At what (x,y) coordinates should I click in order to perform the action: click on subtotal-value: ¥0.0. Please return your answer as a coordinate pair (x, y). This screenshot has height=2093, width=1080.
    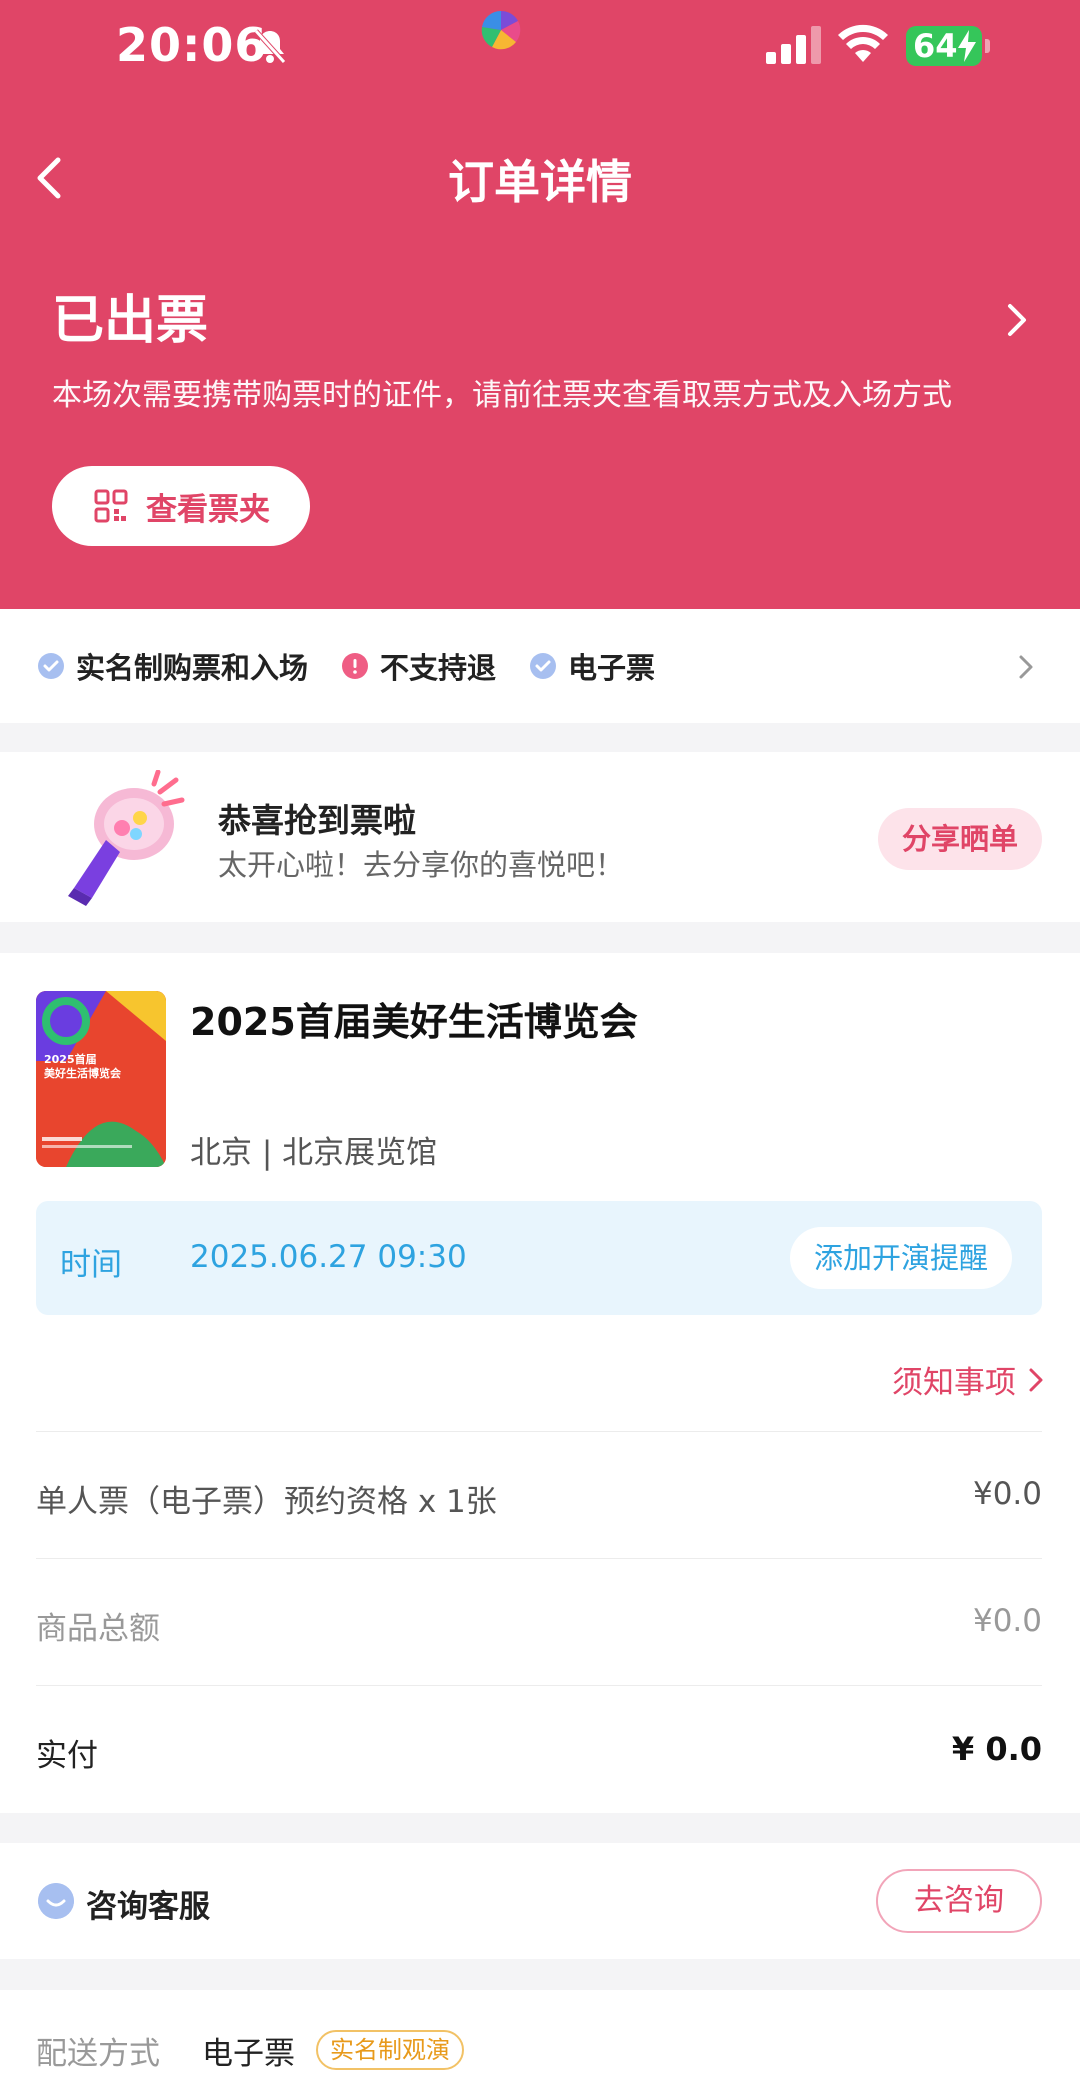
    Looking at the image, I should click on (1007, 1621).